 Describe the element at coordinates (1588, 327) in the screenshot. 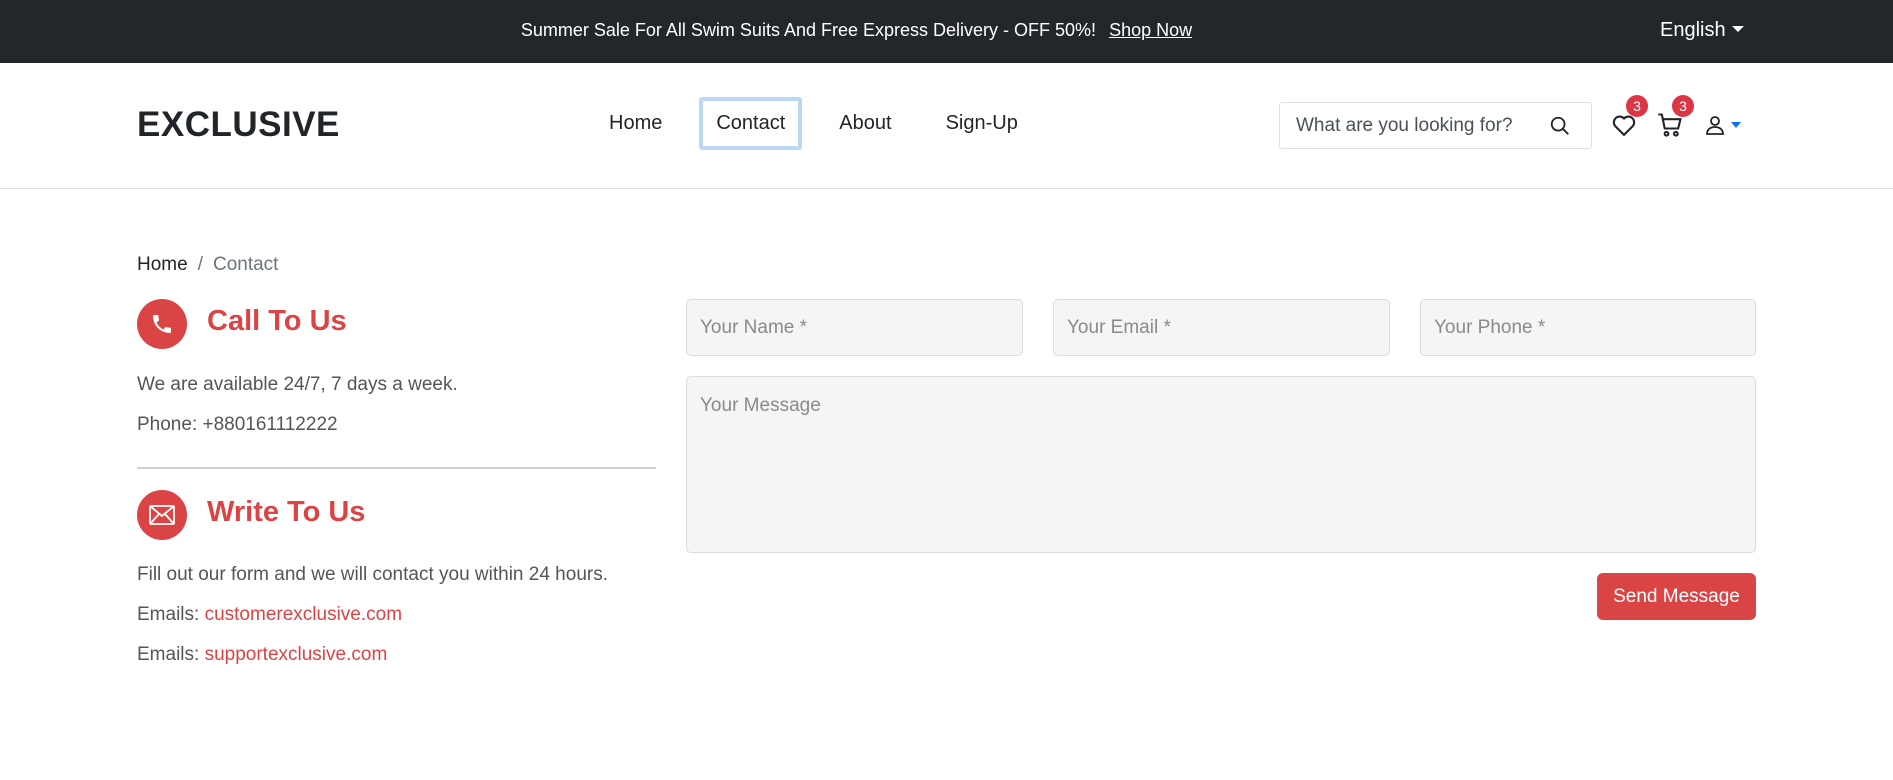

I see `phone-field` at that location.